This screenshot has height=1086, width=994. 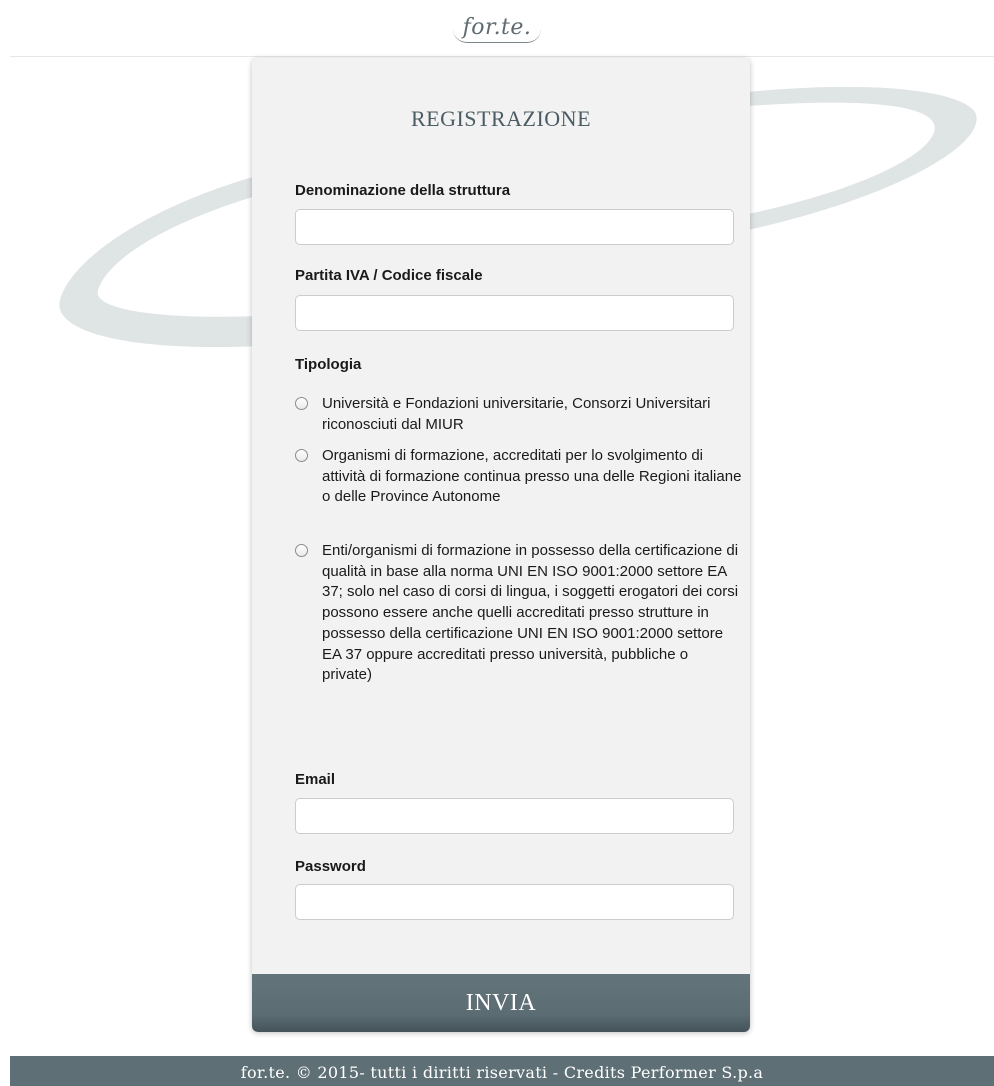 What do you see at coordinates (330, 866) in the screenshot?
I see `password-label: Password` at bounding box center [330, 866].